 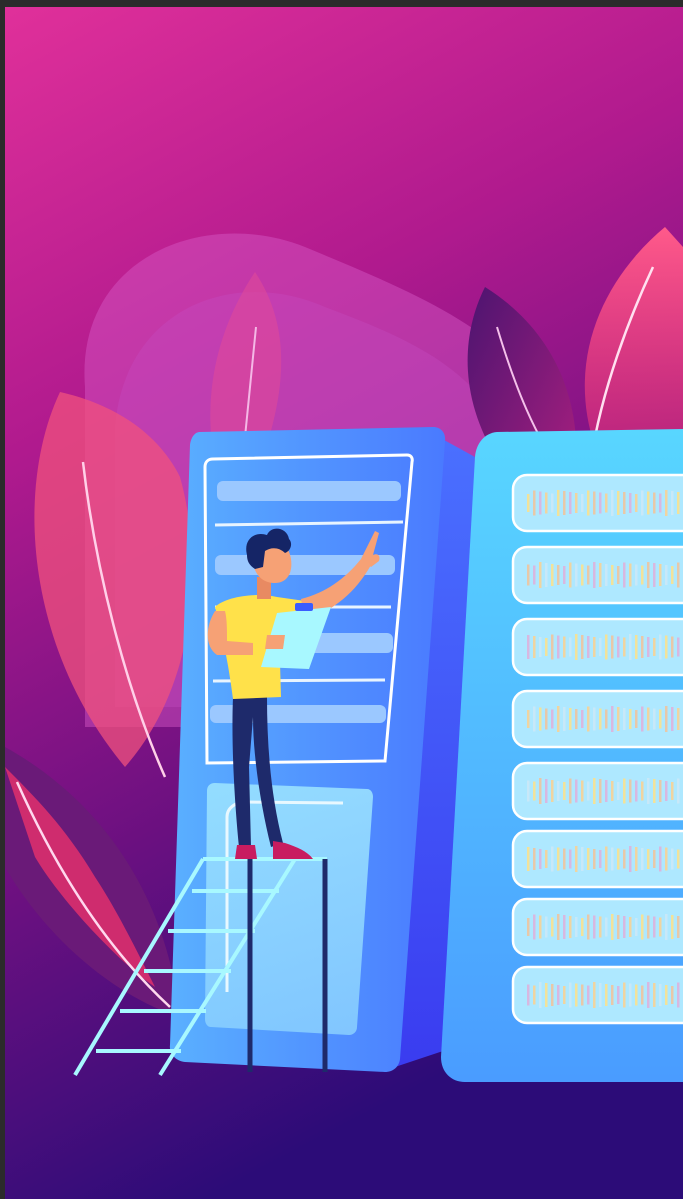 What do you see at coordinates (309, 491) in the screenshot?
I see `display-bar` at bounding box center [309, 491].